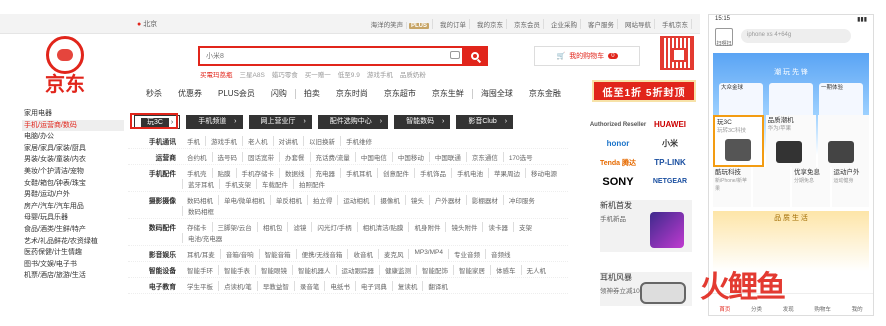 Image resolution: width=886 pixels, height=326 pixels. I want to click on subcategory-link: 手机壳, so click(197, 173).